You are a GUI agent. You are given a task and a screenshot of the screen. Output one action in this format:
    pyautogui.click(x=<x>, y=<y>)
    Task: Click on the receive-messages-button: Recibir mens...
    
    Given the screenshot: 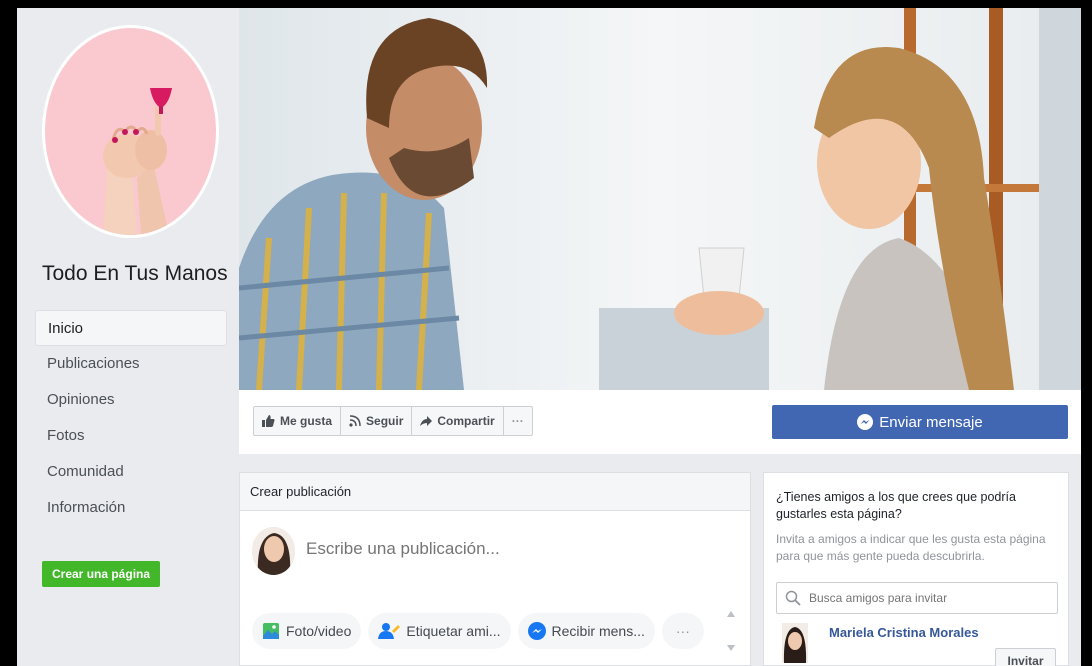 What is the action you would take?
    pyautogui.click(x=586, y=631)
    